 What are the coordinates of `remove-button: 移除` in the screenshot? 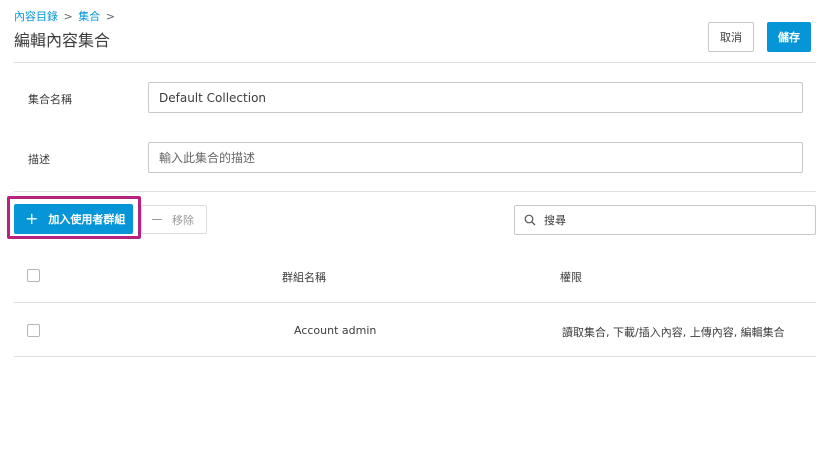 It's located at (174, 219).